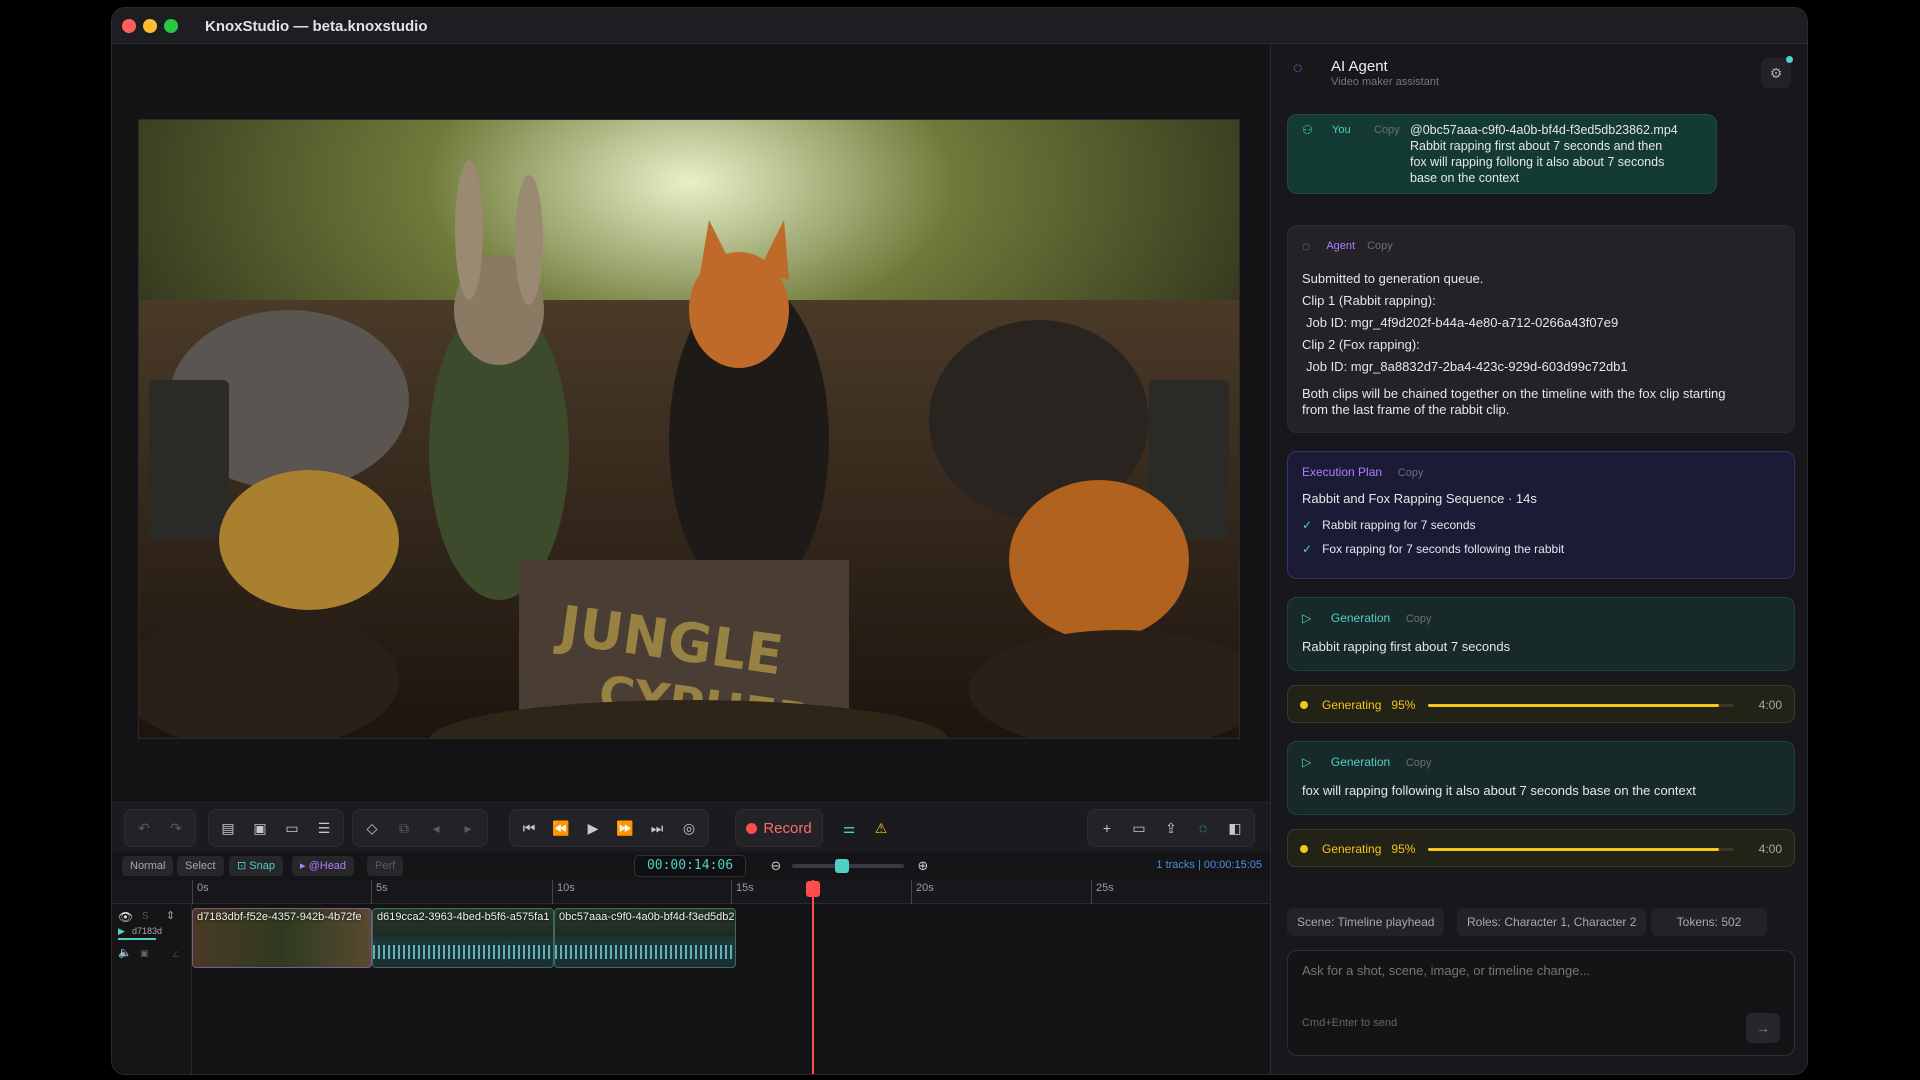  What do you see at coordinates (813, 977) in the screenshot?
I see `playhead-line` at bounding box center [813, 977].